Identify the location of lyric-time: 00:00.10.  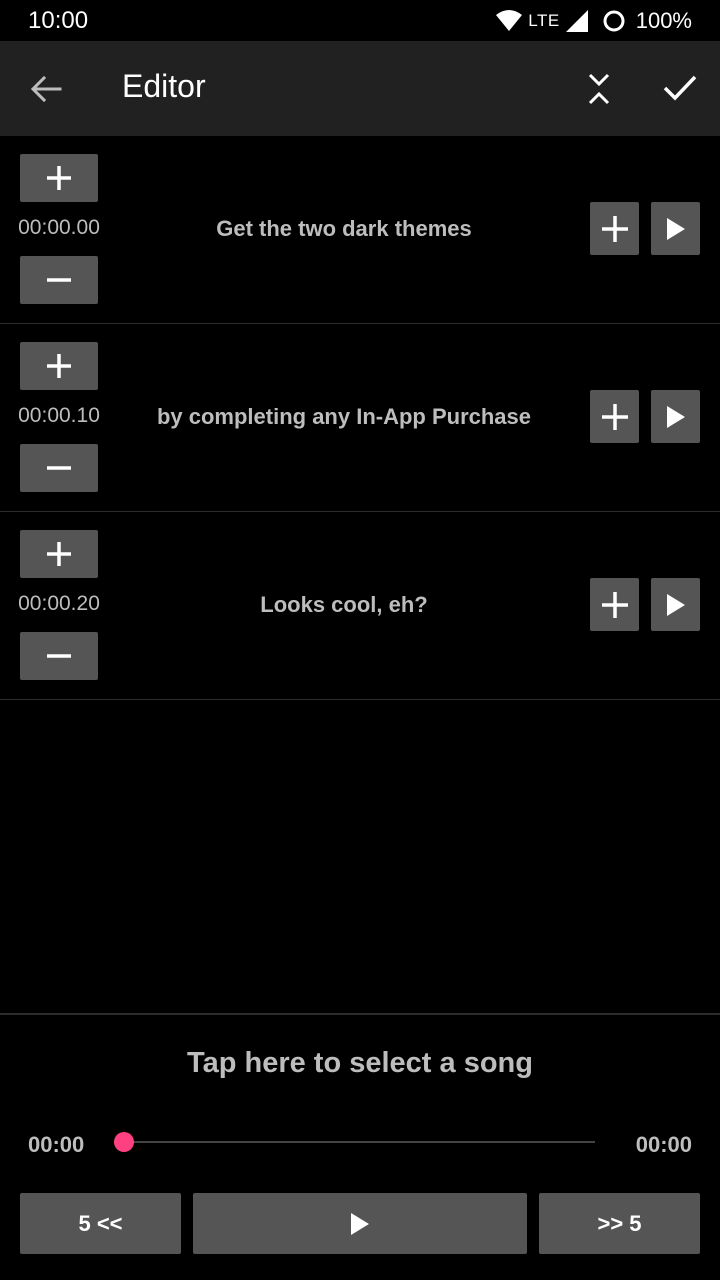
(59, 415).